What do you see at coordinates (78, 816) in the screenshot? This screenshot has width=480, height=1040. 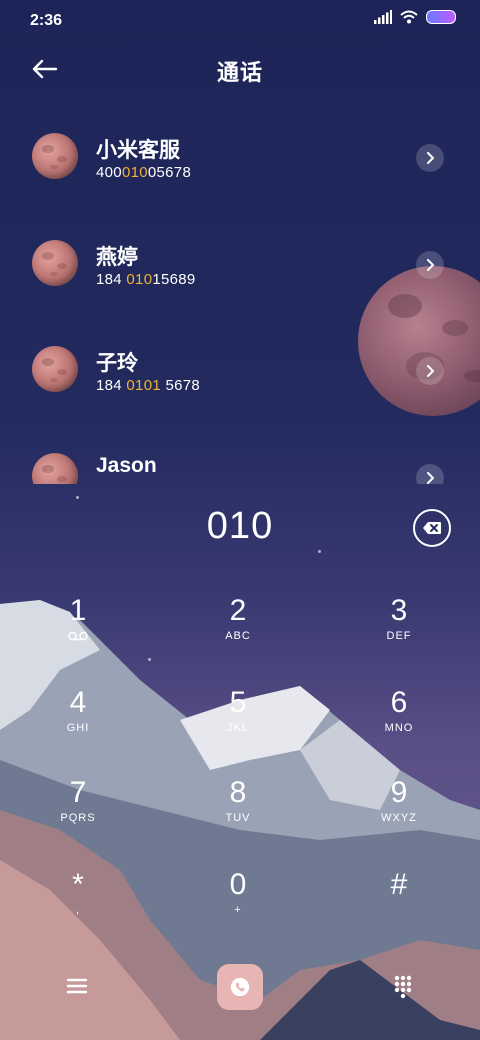 I see `key-7: 7 PQRS` at bounding box center [78, 816].